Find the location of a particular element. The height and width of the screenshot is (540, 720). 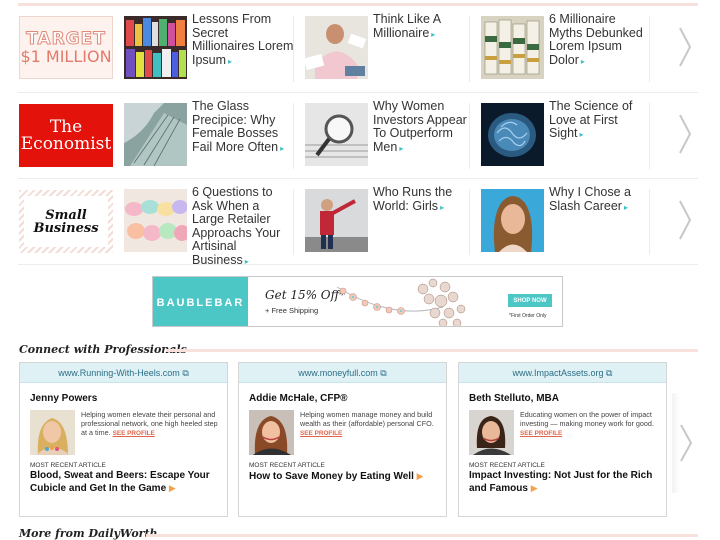

connect-section-heading: Connect with Professionals is located at coordinates (103, 349).